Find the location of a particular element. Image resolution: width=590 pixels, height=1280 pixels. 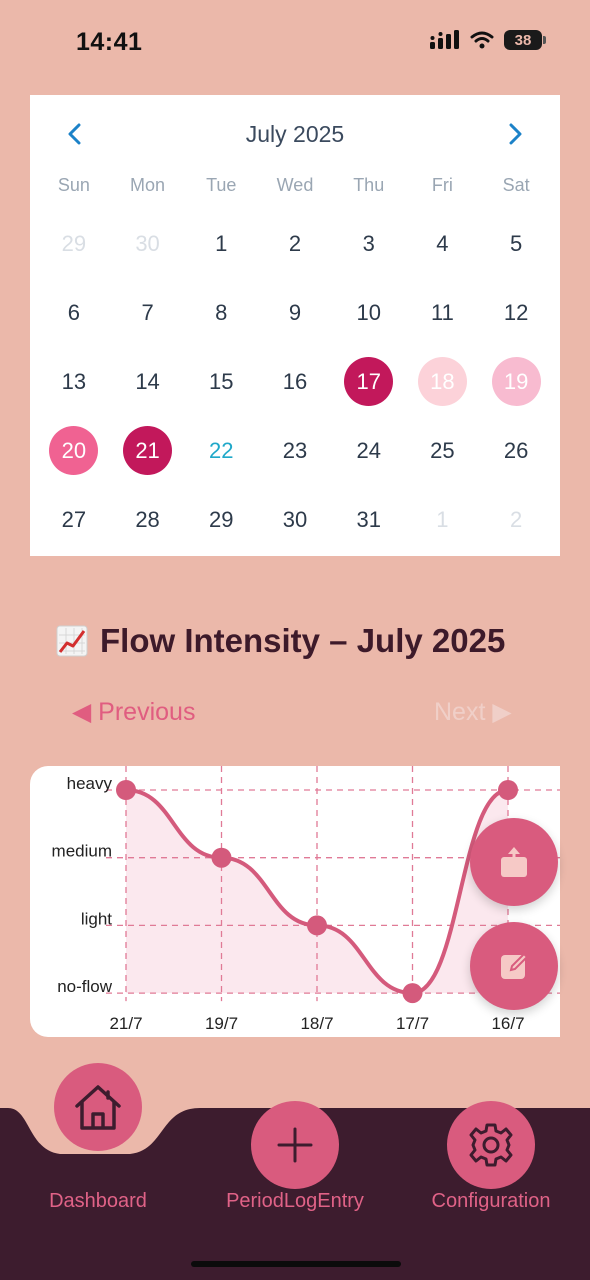

chevron-right-icon is located at coordinates (515, 134).